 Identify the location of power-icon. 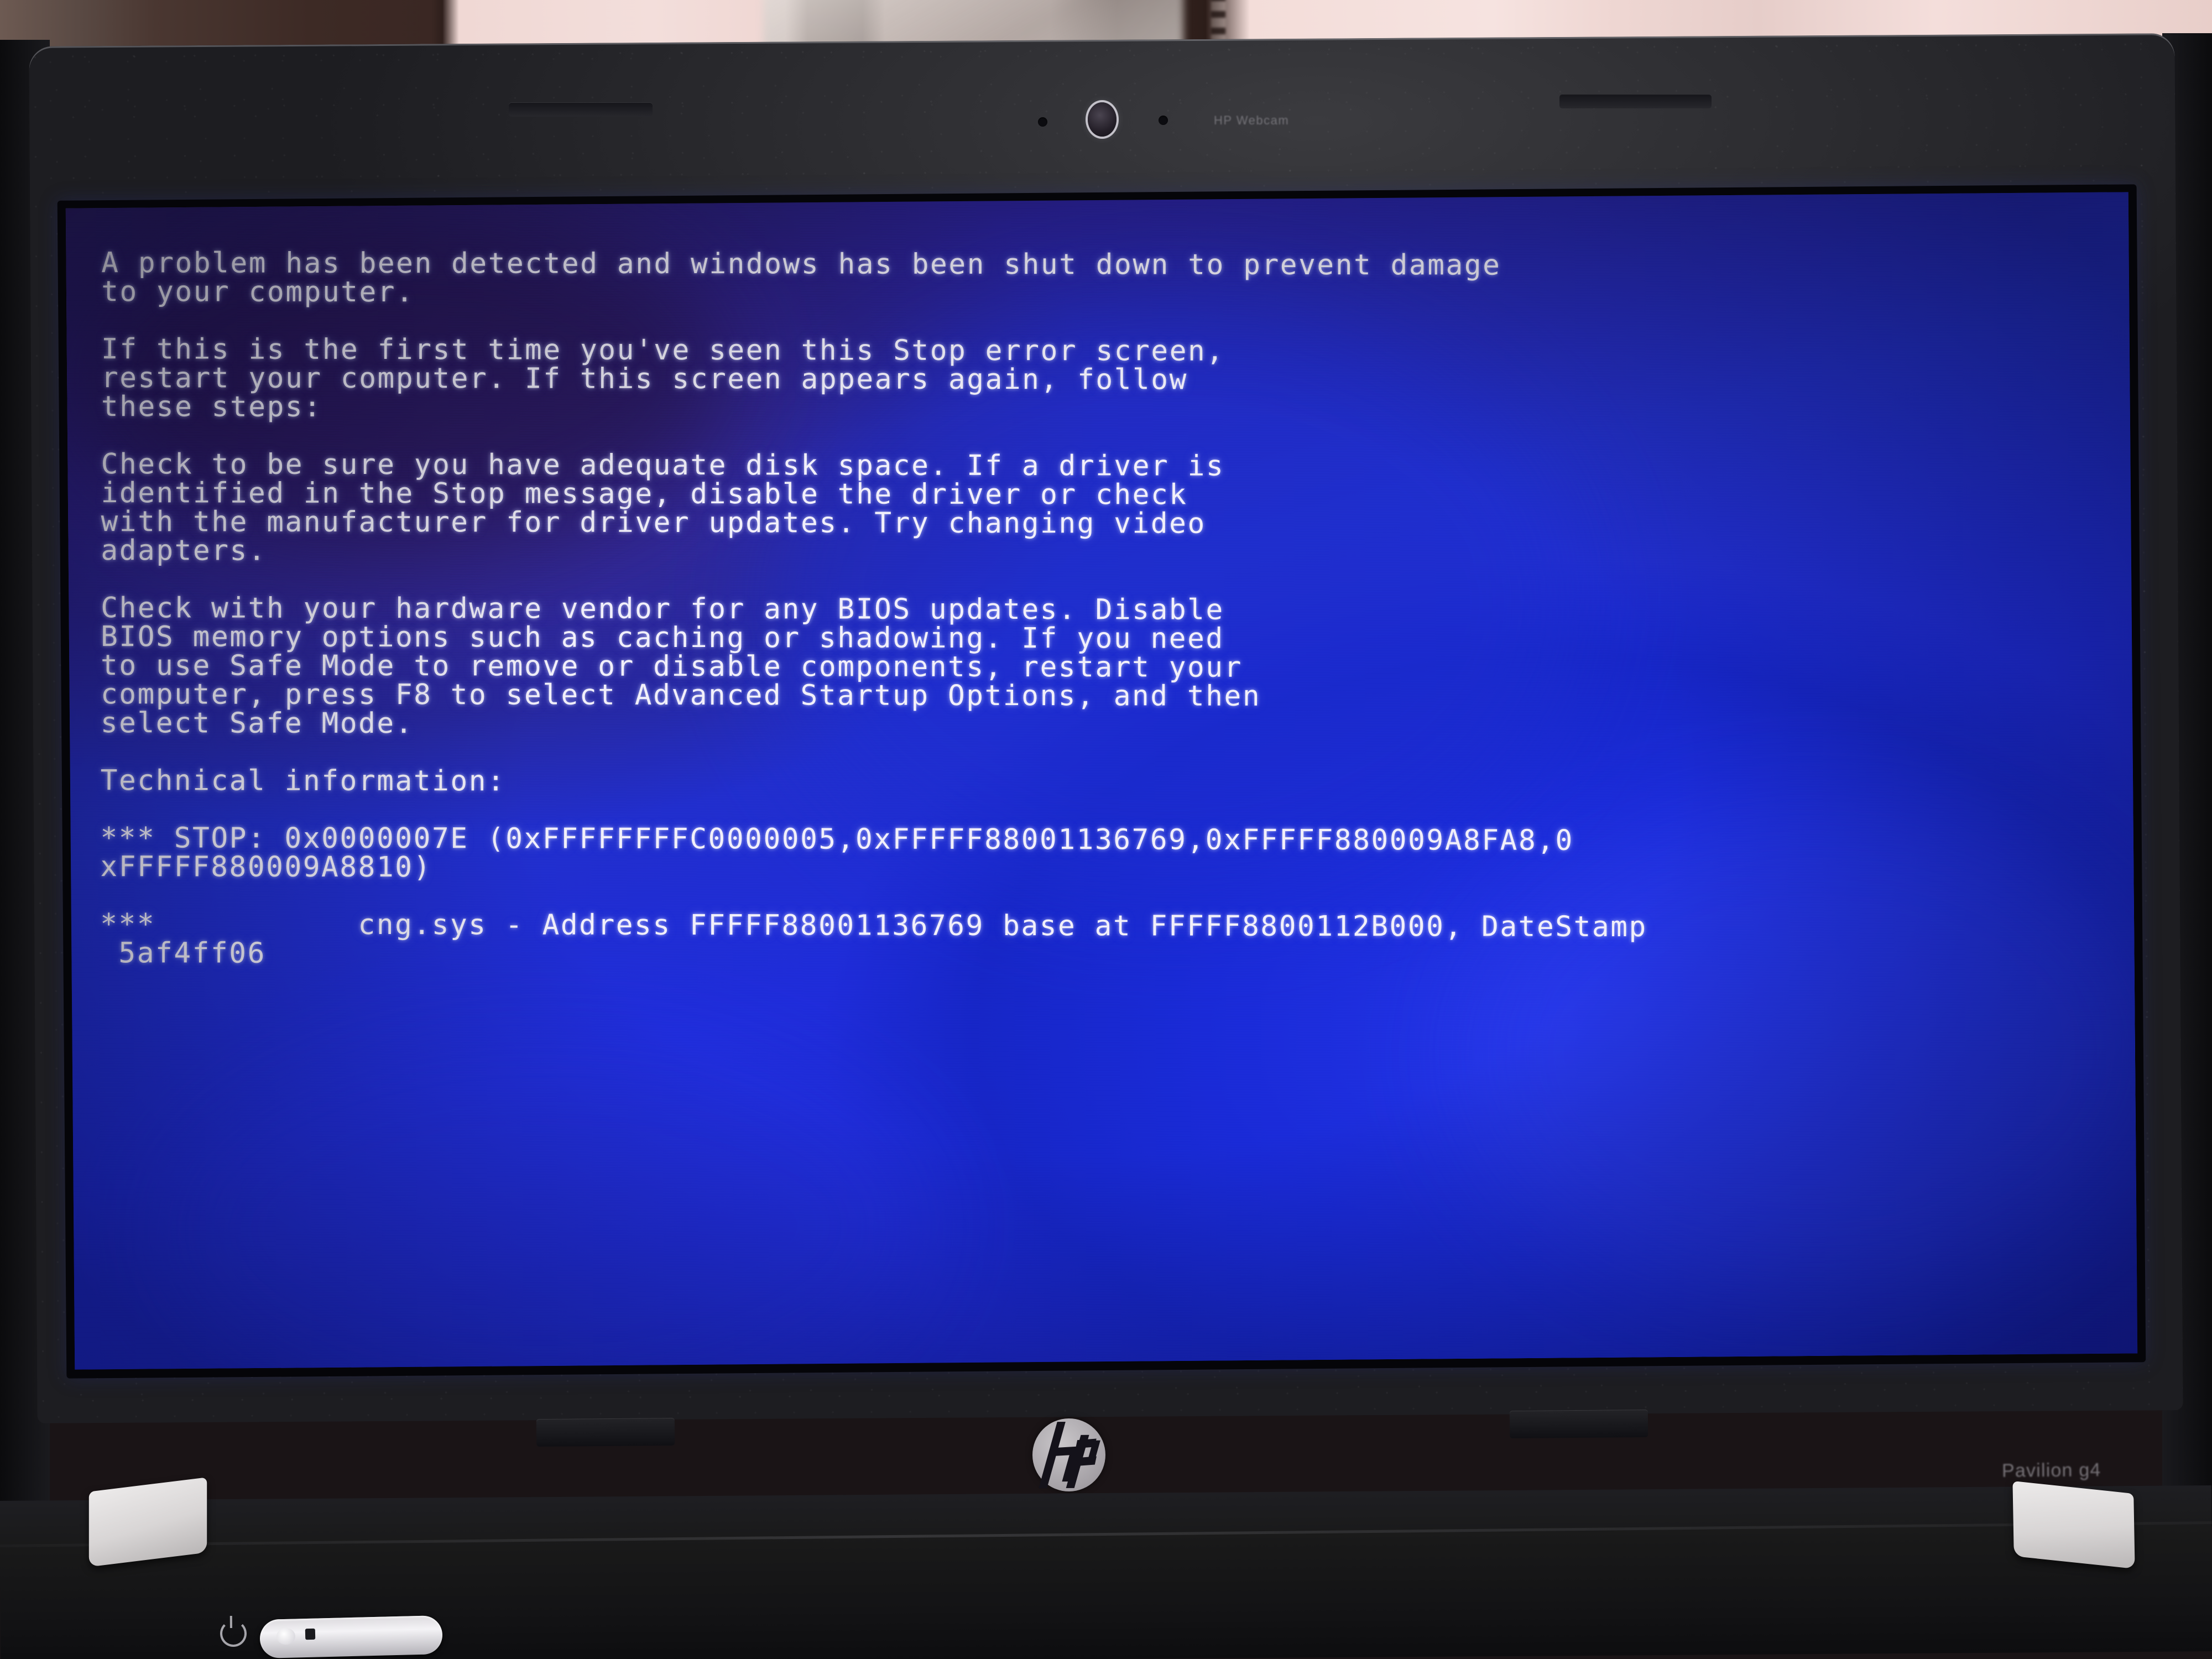
(234, 1634).